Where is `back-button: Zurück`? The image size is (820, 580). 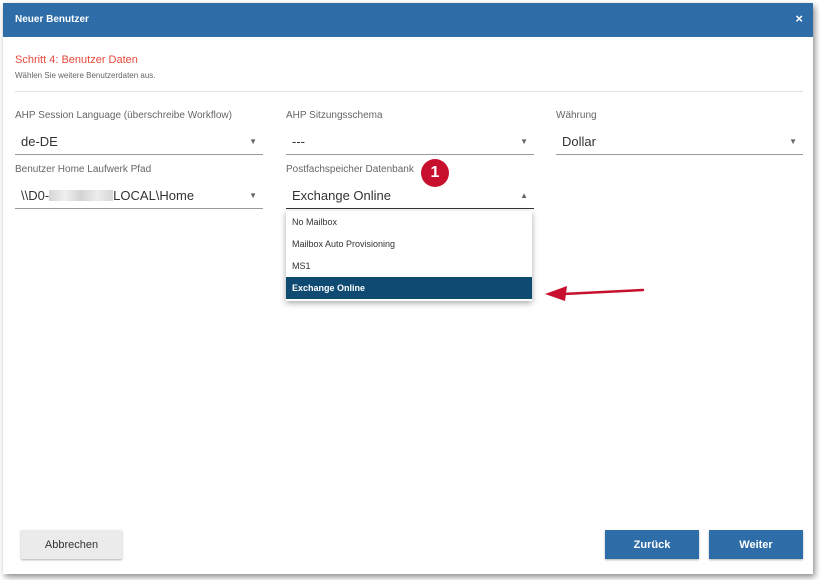 back-button: Zurück is located at coordinates (652, 544).